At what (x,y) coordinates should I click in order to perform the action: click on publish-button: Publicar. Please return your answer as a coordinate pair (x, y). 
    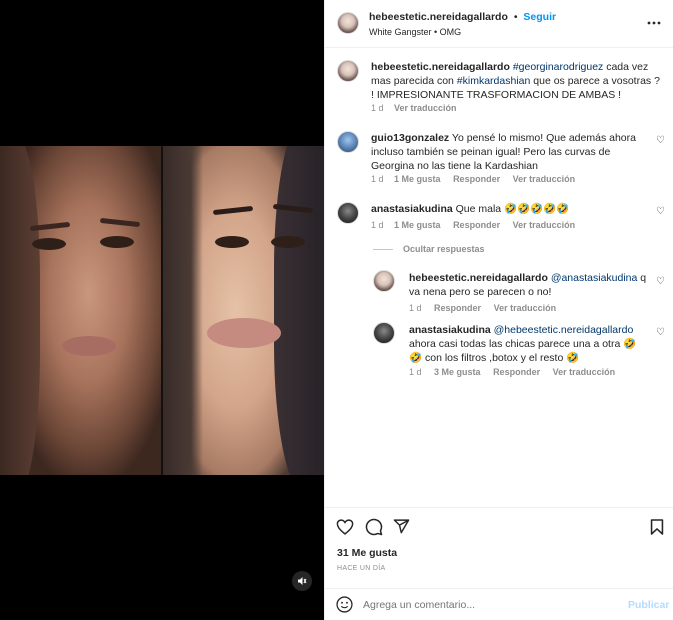
    Looking at the image, I should click on (648, 605).